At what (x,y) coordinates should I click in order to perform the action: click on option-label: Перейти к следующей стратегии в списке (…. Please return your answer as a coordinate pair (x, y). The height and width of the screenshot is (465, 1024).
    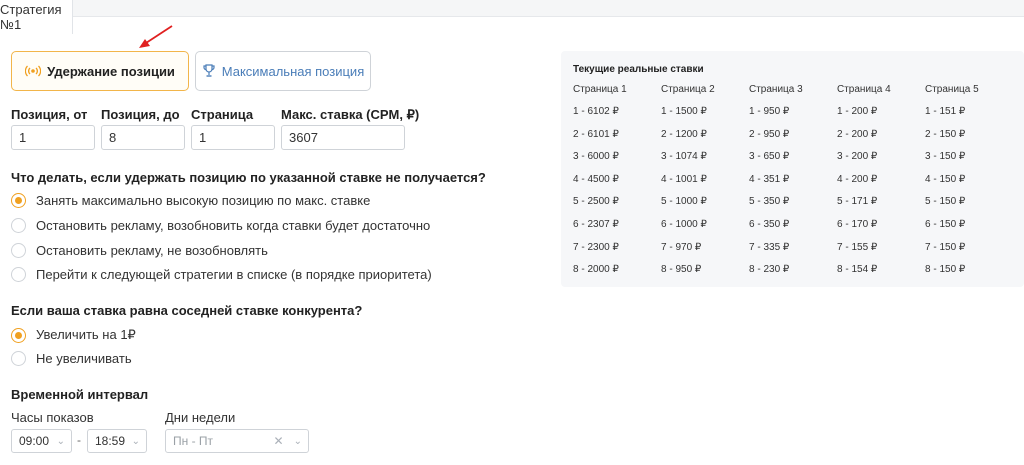
    Looking at the image, I should click on (234, 274).